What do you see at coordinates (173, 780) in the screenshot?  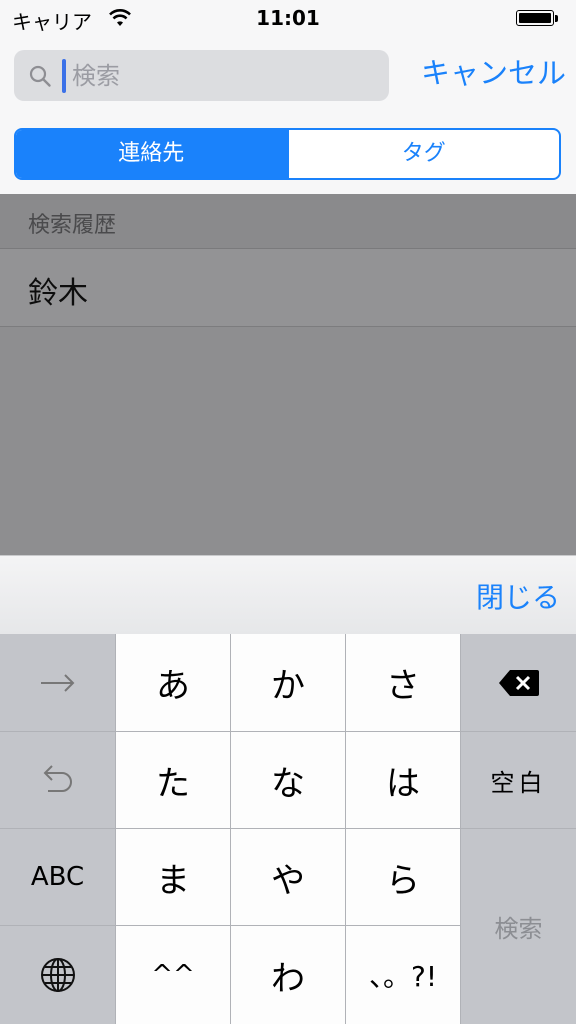 I see `key-ta: た` at bounding box center [173, 780].